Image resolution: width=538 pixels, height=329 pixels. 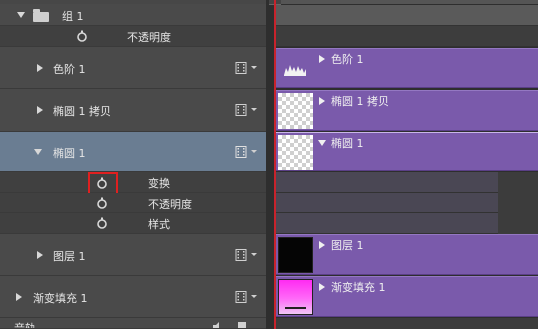 What do you see at coordinates (407, 254) in the screenshot?
I see `clip-track: 图层 1` at bounding box center [407, 254].